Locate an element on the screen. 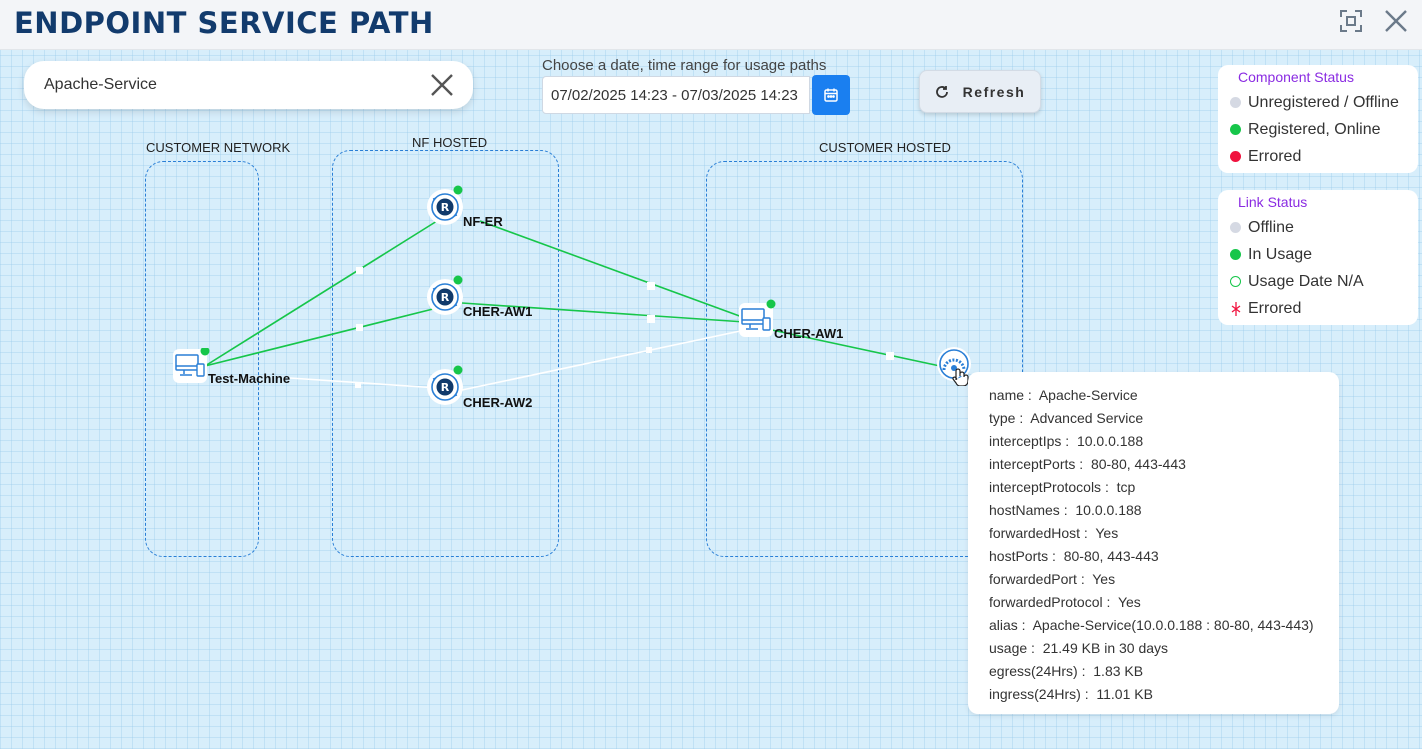 This screenshot has height=749, width=1422. node-label-cher-aw2: CHER-AW2 is located at coordinates (498, 402).